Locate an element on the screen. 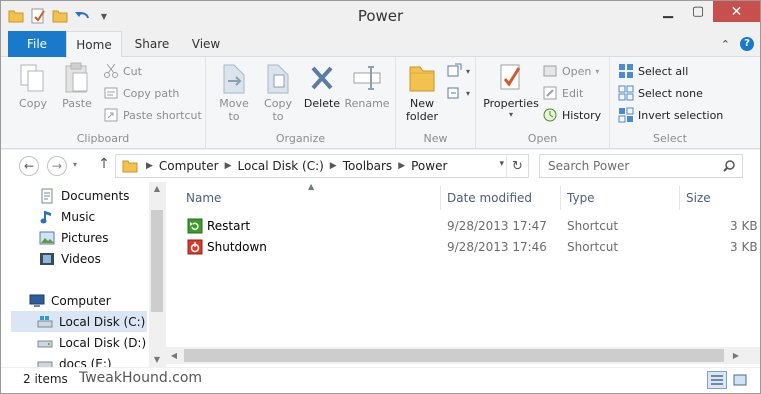  open-group-label: Open is located at coordinates (542, 138).